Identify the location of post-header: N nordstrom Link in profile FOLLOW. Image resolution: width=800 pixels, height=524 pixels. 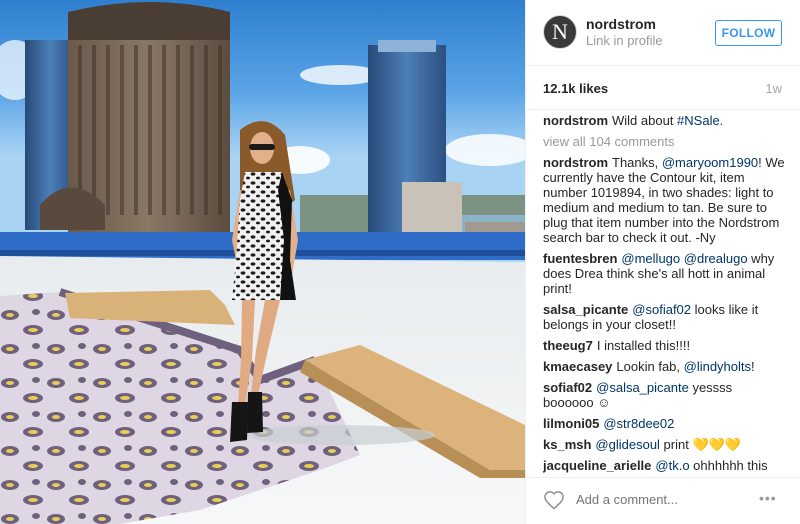
(663, 33).